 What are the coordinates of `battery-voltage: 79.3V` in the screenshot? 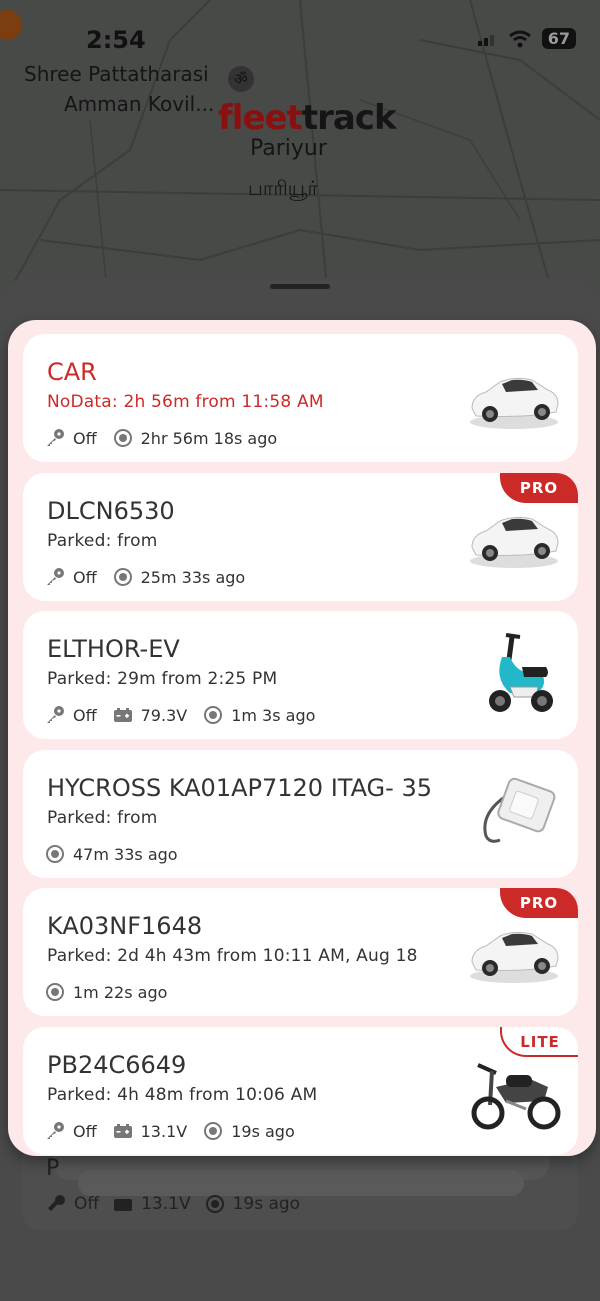 It's located at (150, 715).